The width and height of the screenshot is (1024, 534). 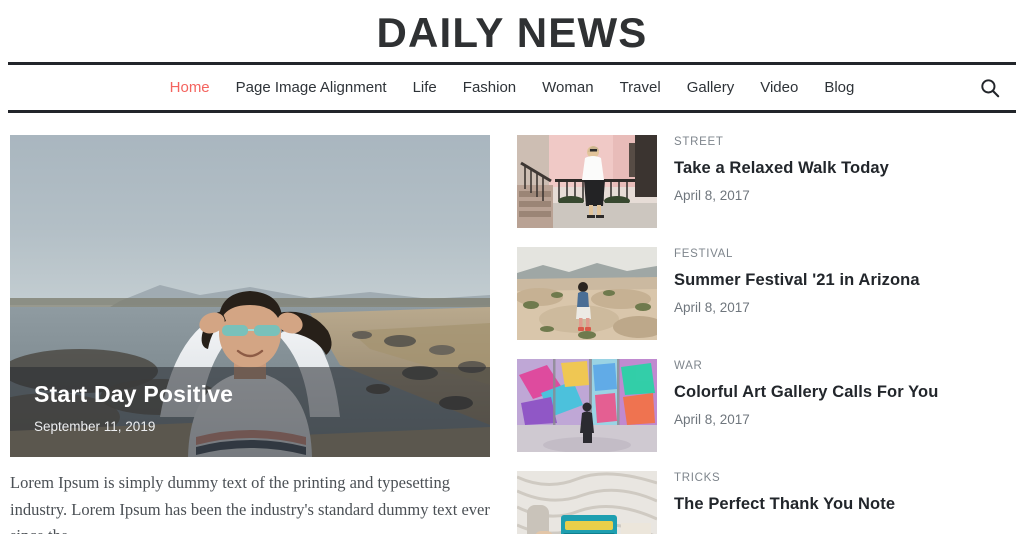 What do you see at coordinates (839, 87) in the screenshot?
I see `nav-item-blog: Blog` at bounding box center [839, 87].